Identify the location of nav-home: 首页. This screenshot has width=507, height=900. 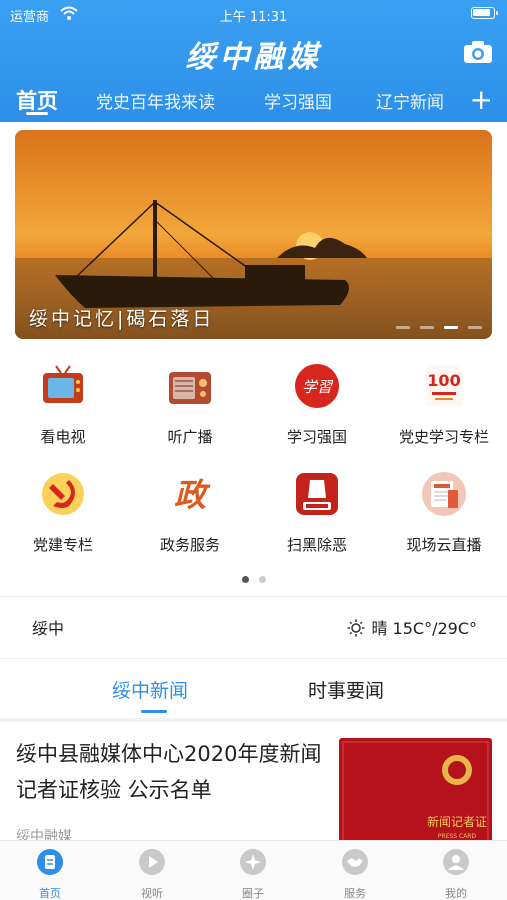
(50, 874).